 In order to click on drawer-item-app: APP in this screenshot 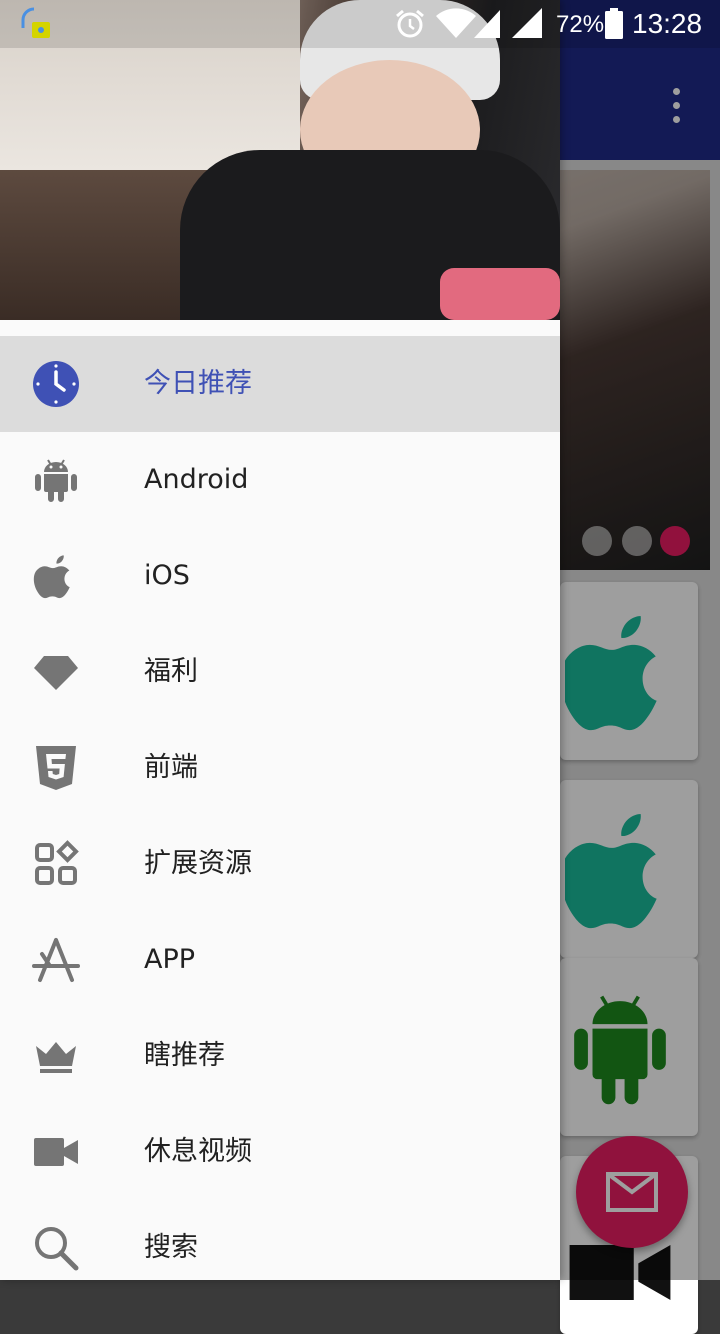, I will do `click(280, 960)`.